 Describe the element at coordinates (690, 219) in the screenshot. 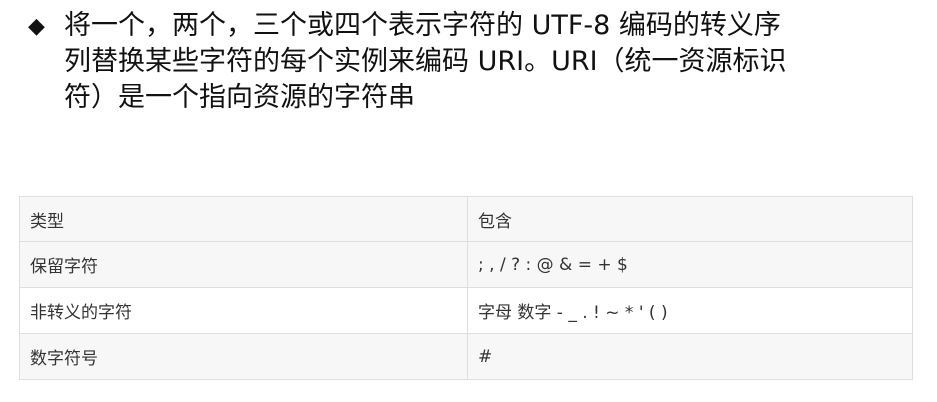

I see `header-contains: 包含` at that location.